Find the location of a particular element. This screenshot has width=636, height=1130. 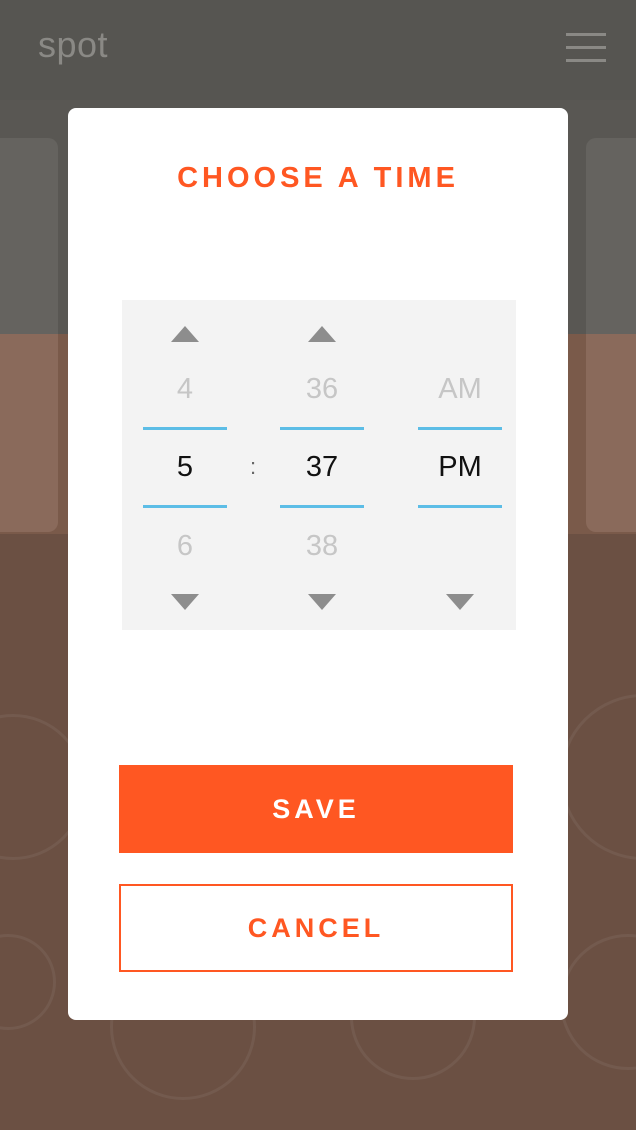

cancel-button: CANCEL is located at coordinates (316, 928).